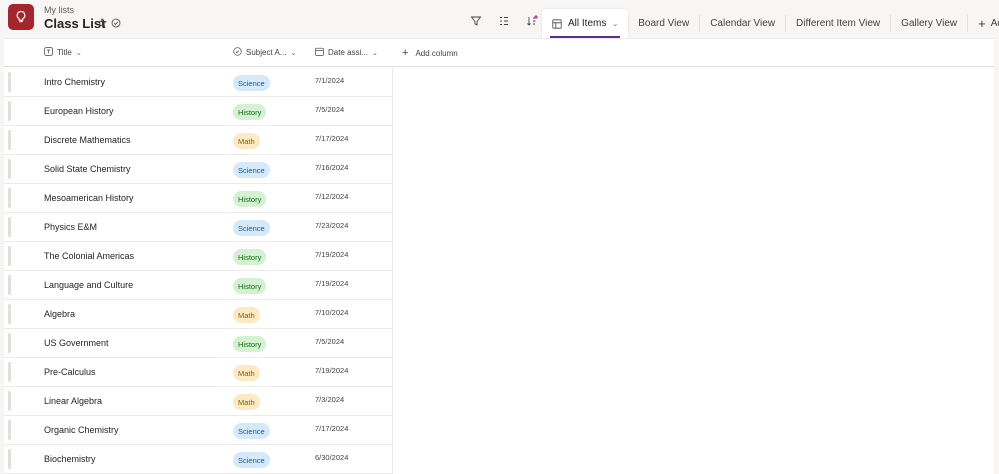 This screenshot has width=999, height=474. What do you see at coordinates (198, 140) in the screenshot?
I see `table-row: Discrete Mathematics Math 7/17/2024` at bounding box center [198, 140].